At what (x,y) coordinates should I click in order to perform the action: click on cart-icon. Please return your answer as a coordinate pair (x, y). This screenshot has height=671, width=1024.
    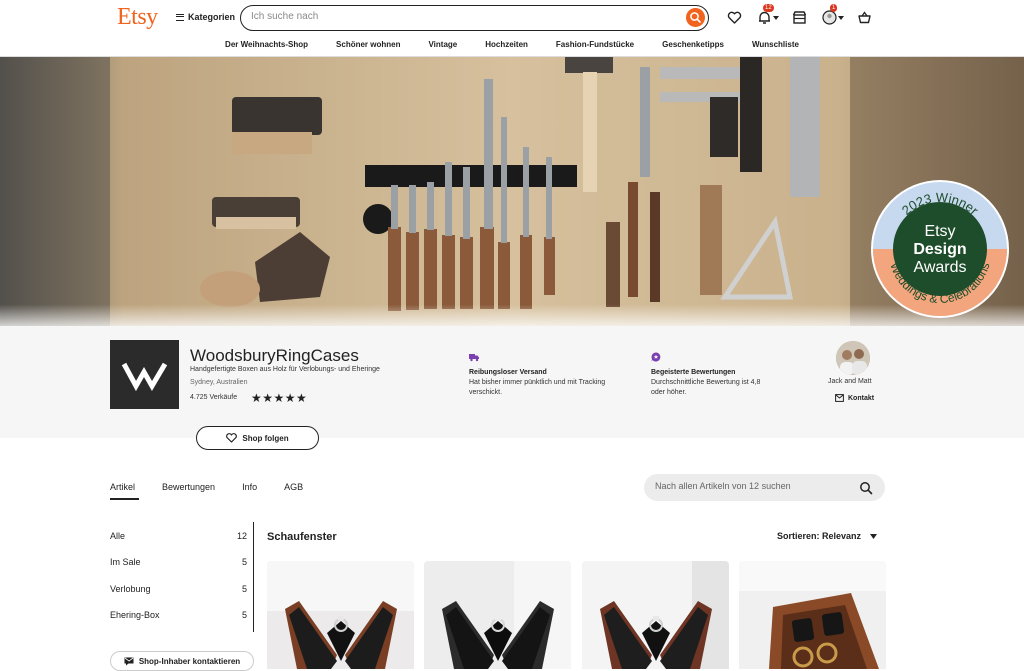
    Looking at the image, I should click on (864, 17).